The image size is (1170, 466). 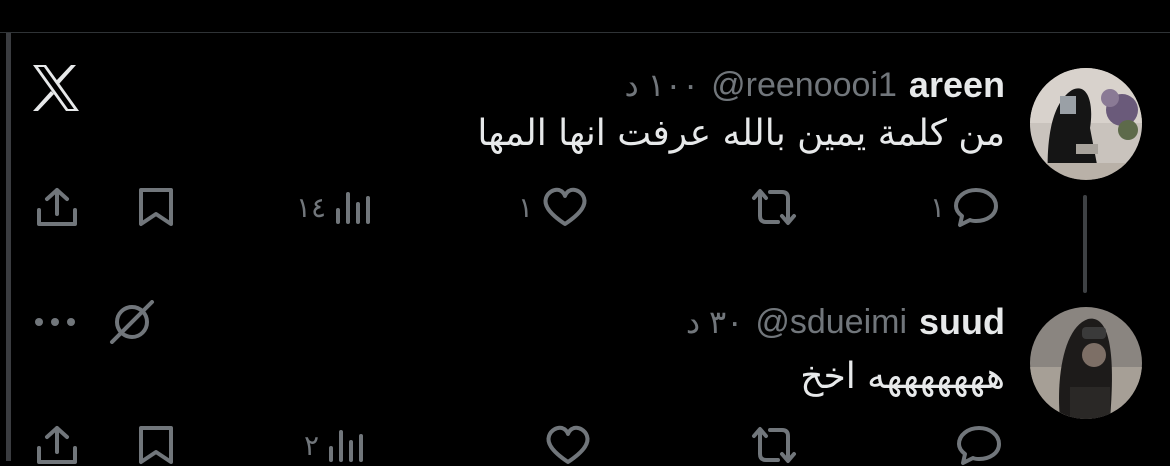 I want to click on user-handle: @sdueimi, so click(x=831, y=322).